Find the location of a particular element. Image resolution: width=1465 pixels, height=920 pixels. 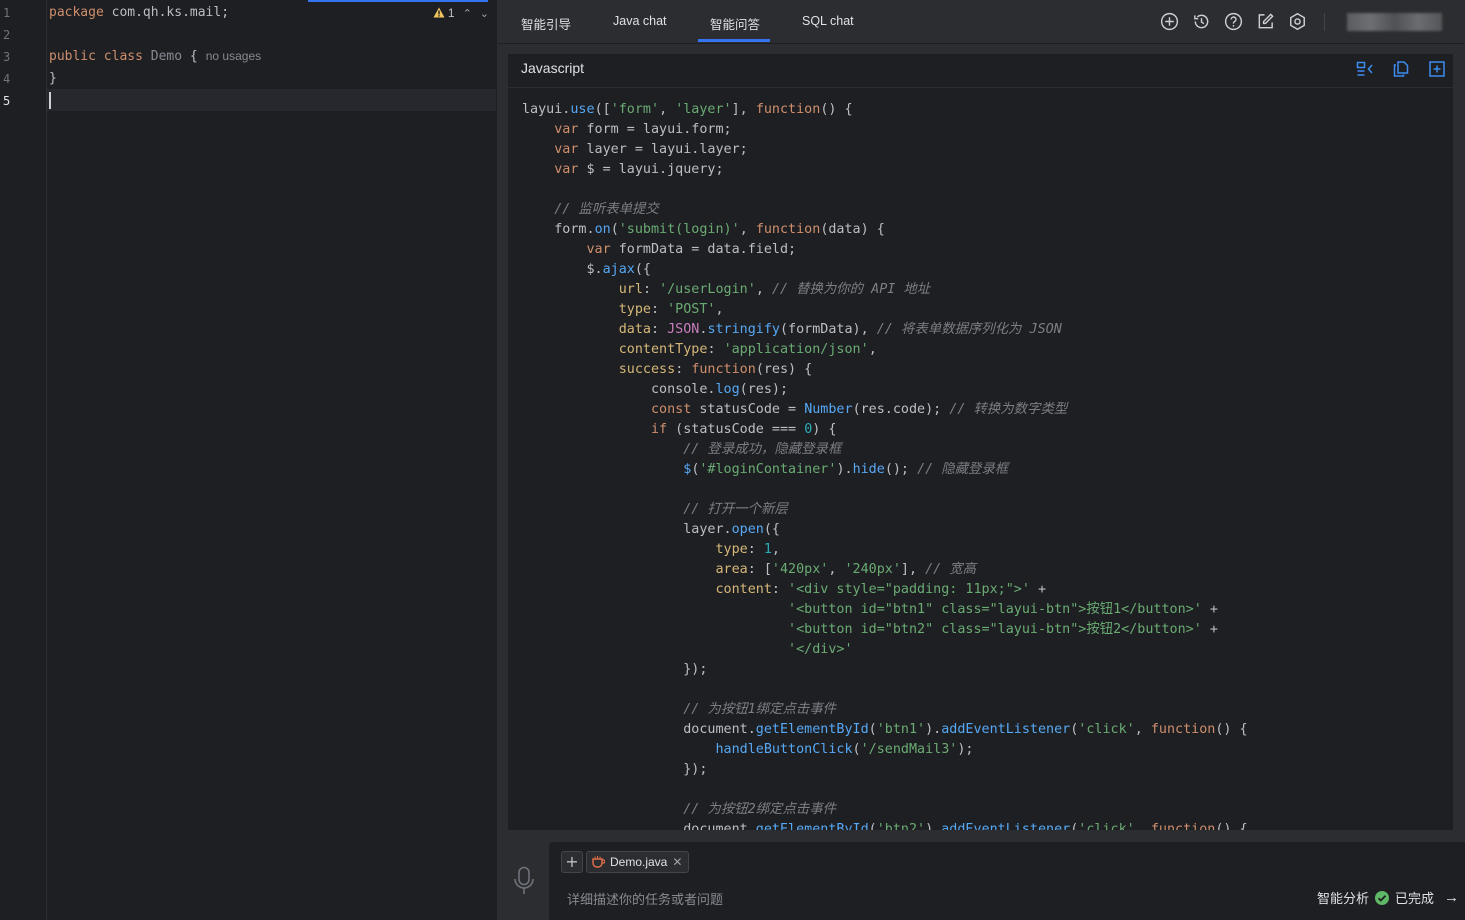

code-line: var layer = layui.layer; is located at coordinates (651, 149).